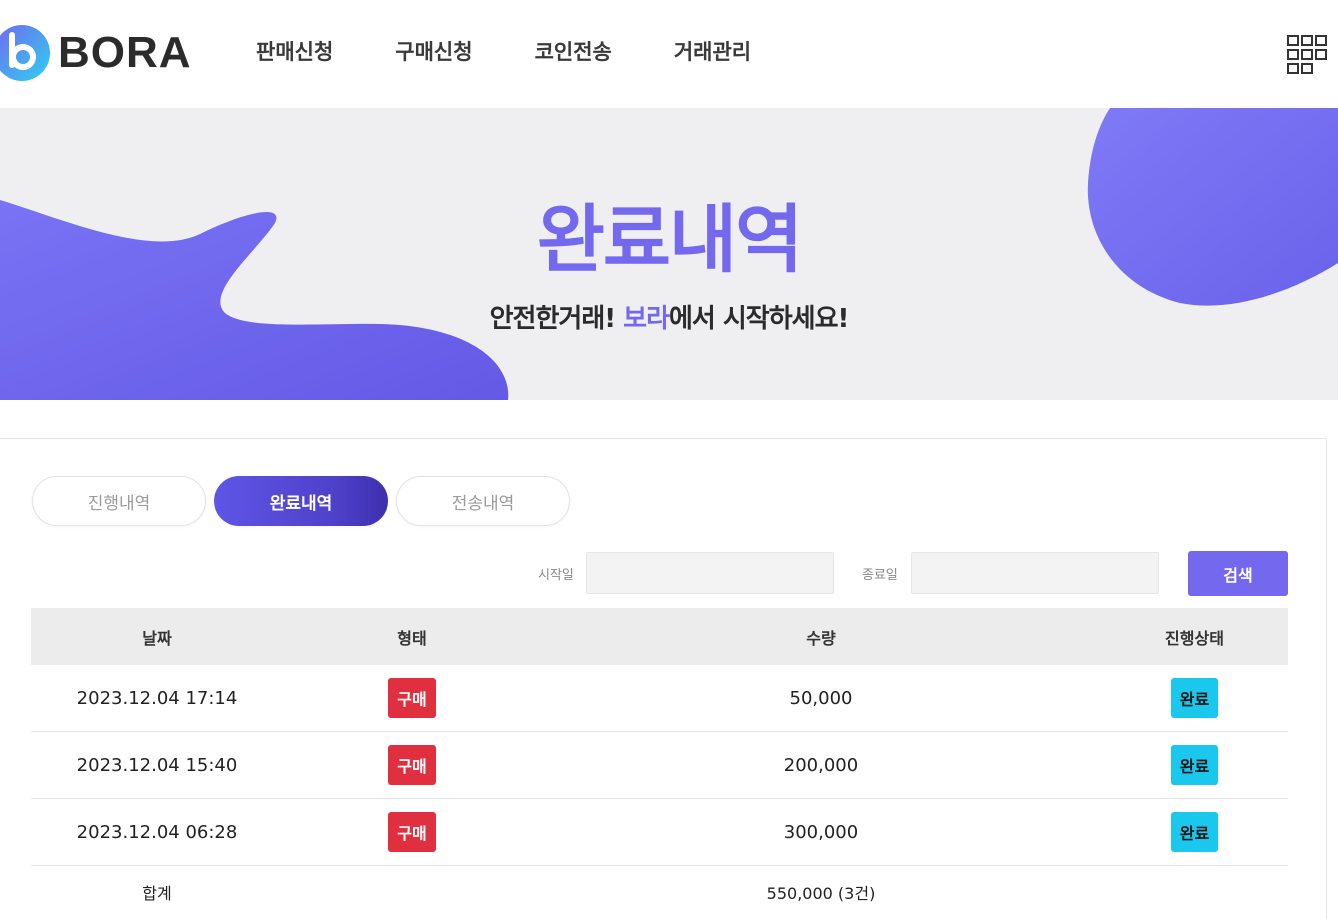 This screenshot has width=1338, height=919. Describe the element at coordinates (157, 698) in the screenshot. I see `cell-date: 2023.12.04 17:14` at that location.